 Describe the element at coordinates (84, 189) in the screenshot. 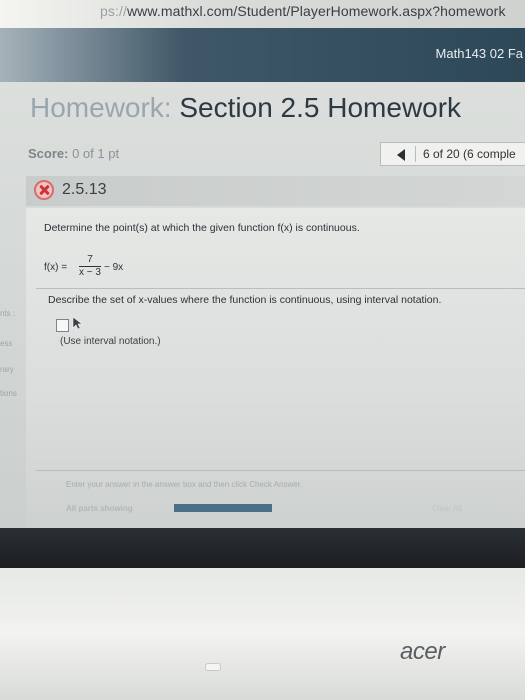

I see `question-number: 2.5.13` at that location.